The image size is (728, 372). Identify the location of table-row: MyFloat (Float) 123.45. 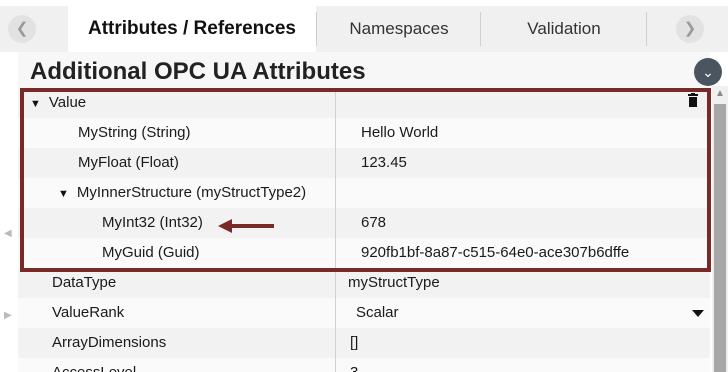
(364, 163).